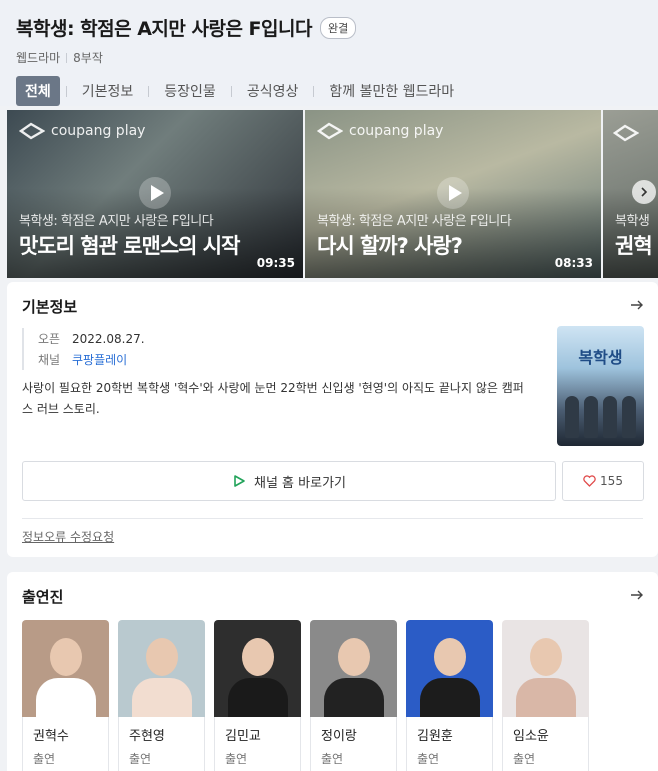 This screenshot has width=658, height=771. Describe the element at coordinates (531, 736) in the screenshot. I see `cast-name: 임소윤` at that location.